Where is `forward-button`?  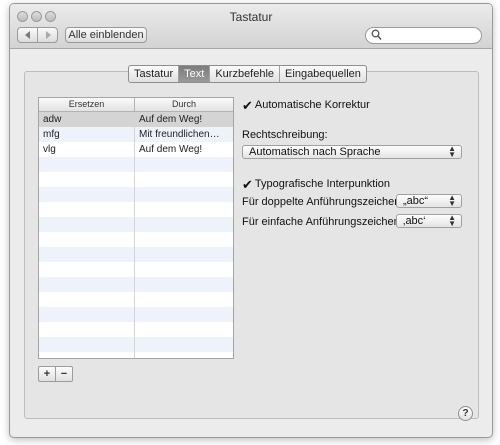
forward-button is located at coordinates (47, 35).